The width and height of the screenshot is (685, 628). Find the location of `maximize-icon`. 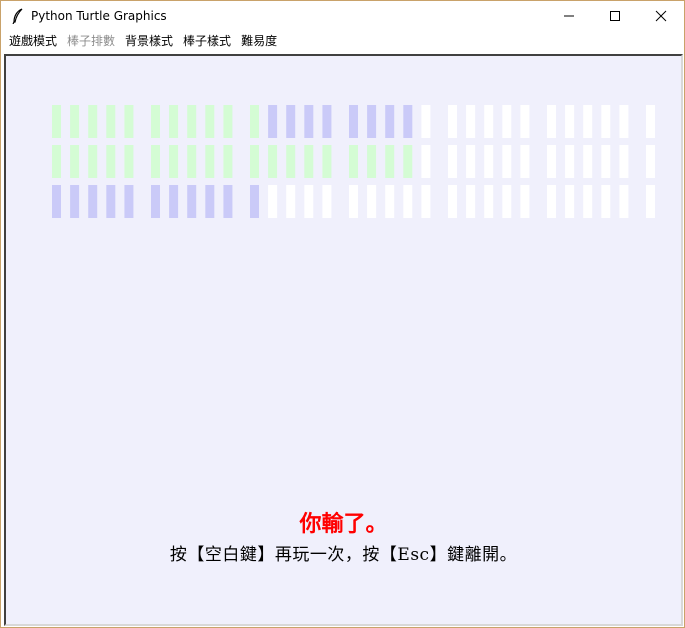

maximize-icon is located at coordinates (615, 16).